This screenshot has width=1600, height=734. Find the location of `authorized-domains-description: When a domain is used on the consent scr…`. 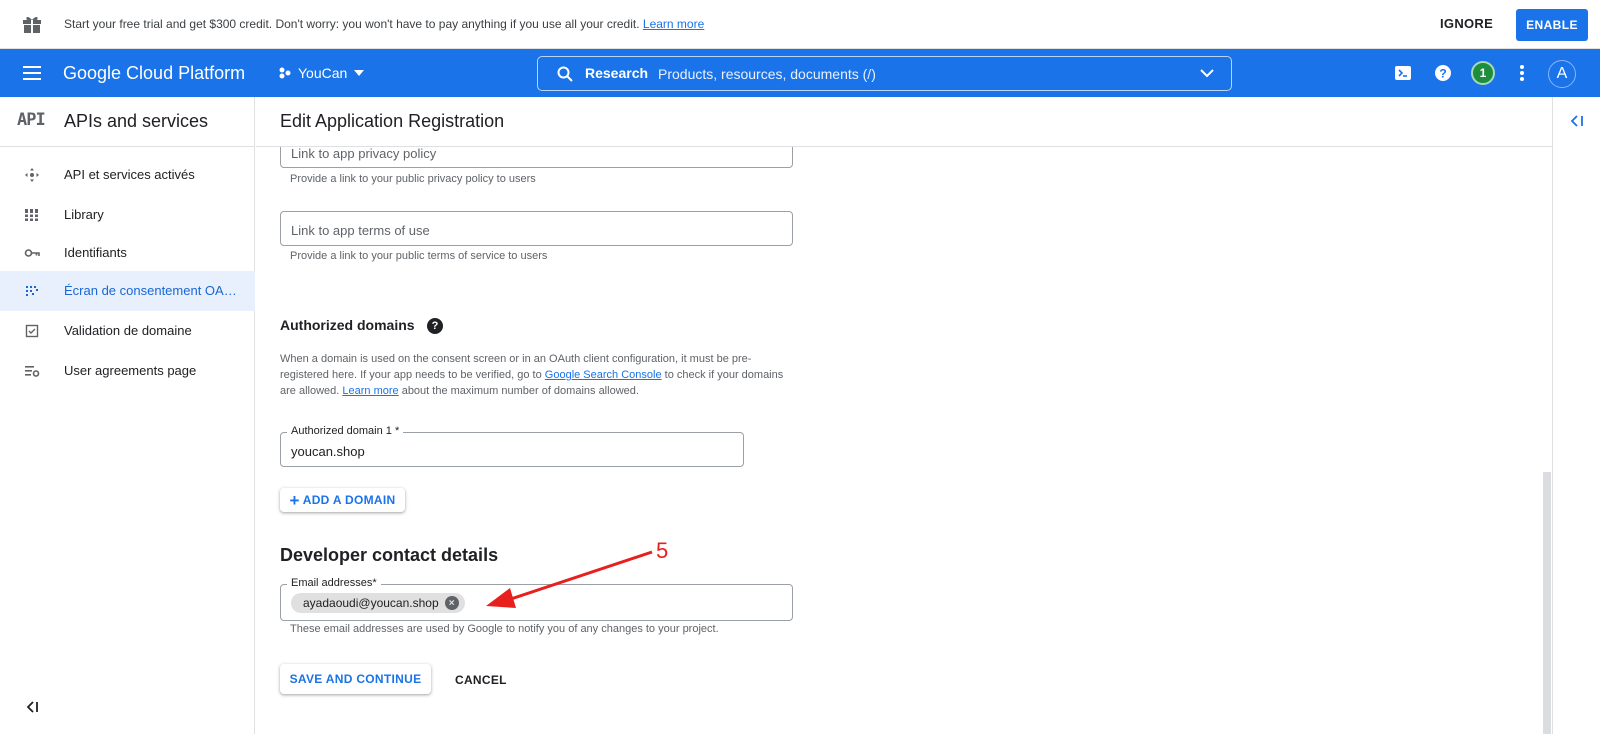

authorized-domains-description: When a domain is used on the consent scr… is located at coordinates (540, 375).